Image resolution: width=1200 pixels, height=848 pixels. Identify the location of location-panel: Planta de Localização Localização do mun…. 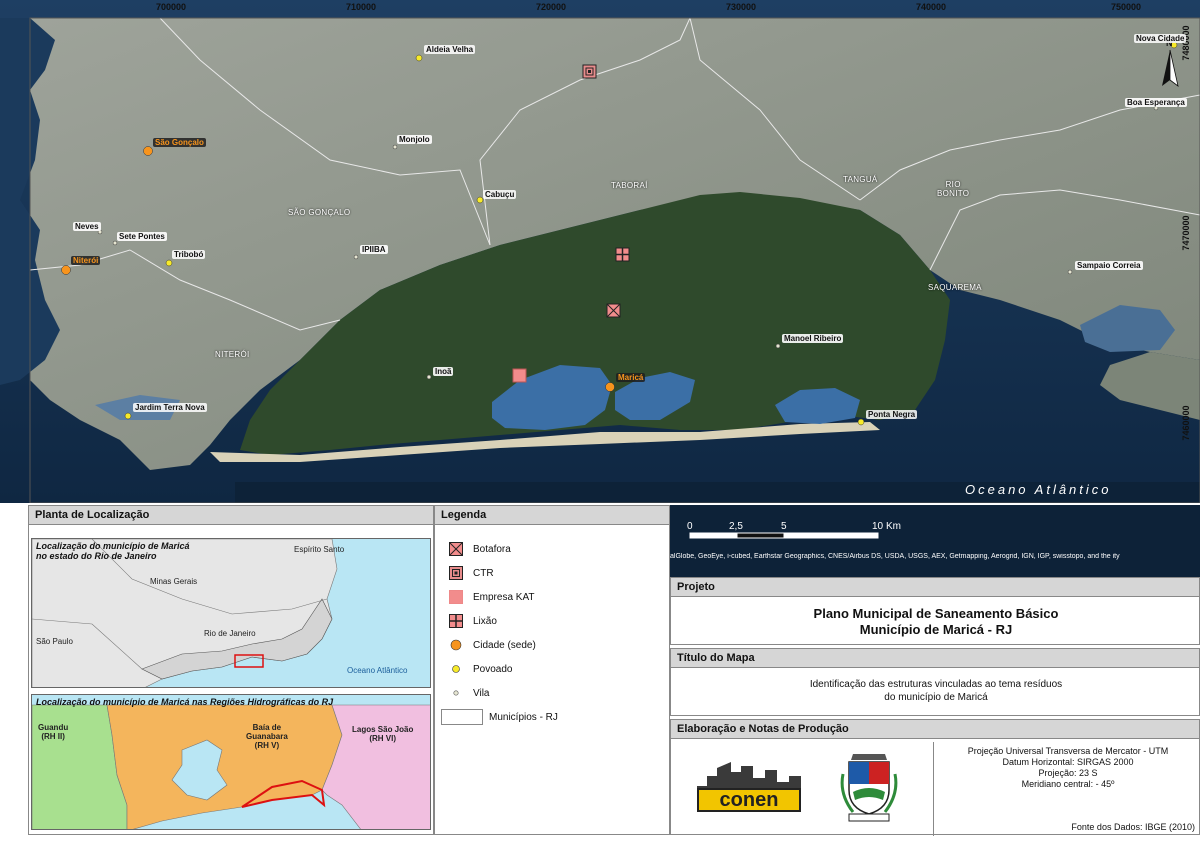
(231, 670).